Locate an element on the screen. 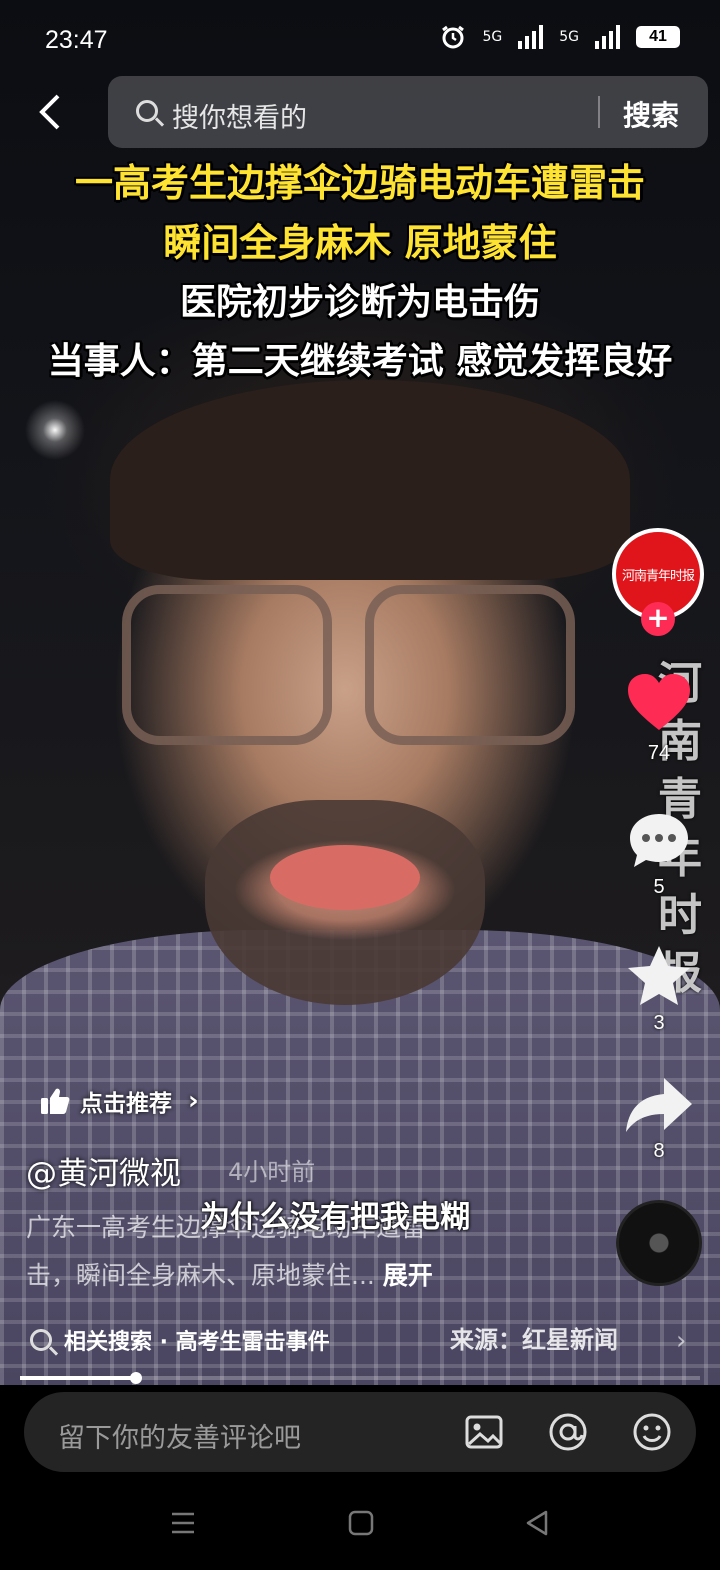 Image resolution: width=720 pixels, height=1570 pixels. video-hair is located at coordinates (370, 480).